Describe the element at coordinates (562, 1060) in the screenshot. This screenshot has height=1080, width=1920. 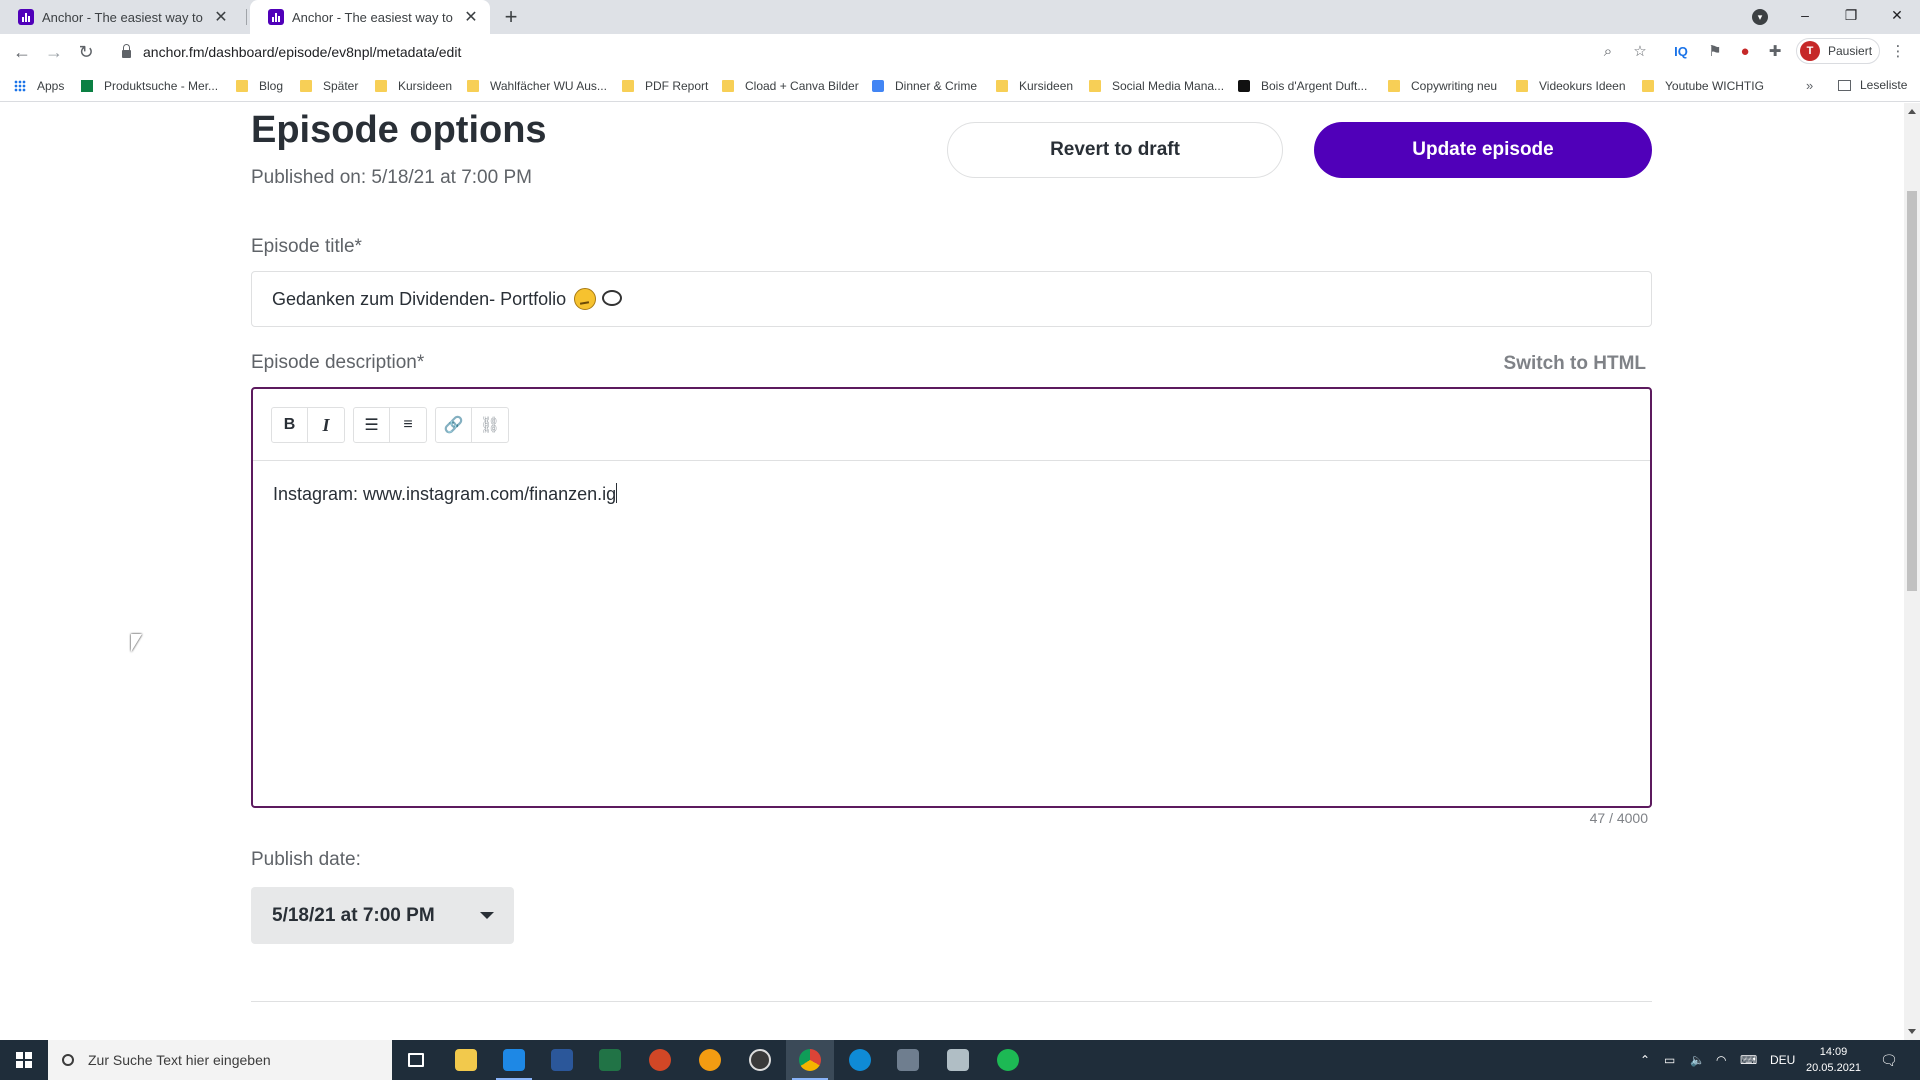
I see `word-icon` at that location.